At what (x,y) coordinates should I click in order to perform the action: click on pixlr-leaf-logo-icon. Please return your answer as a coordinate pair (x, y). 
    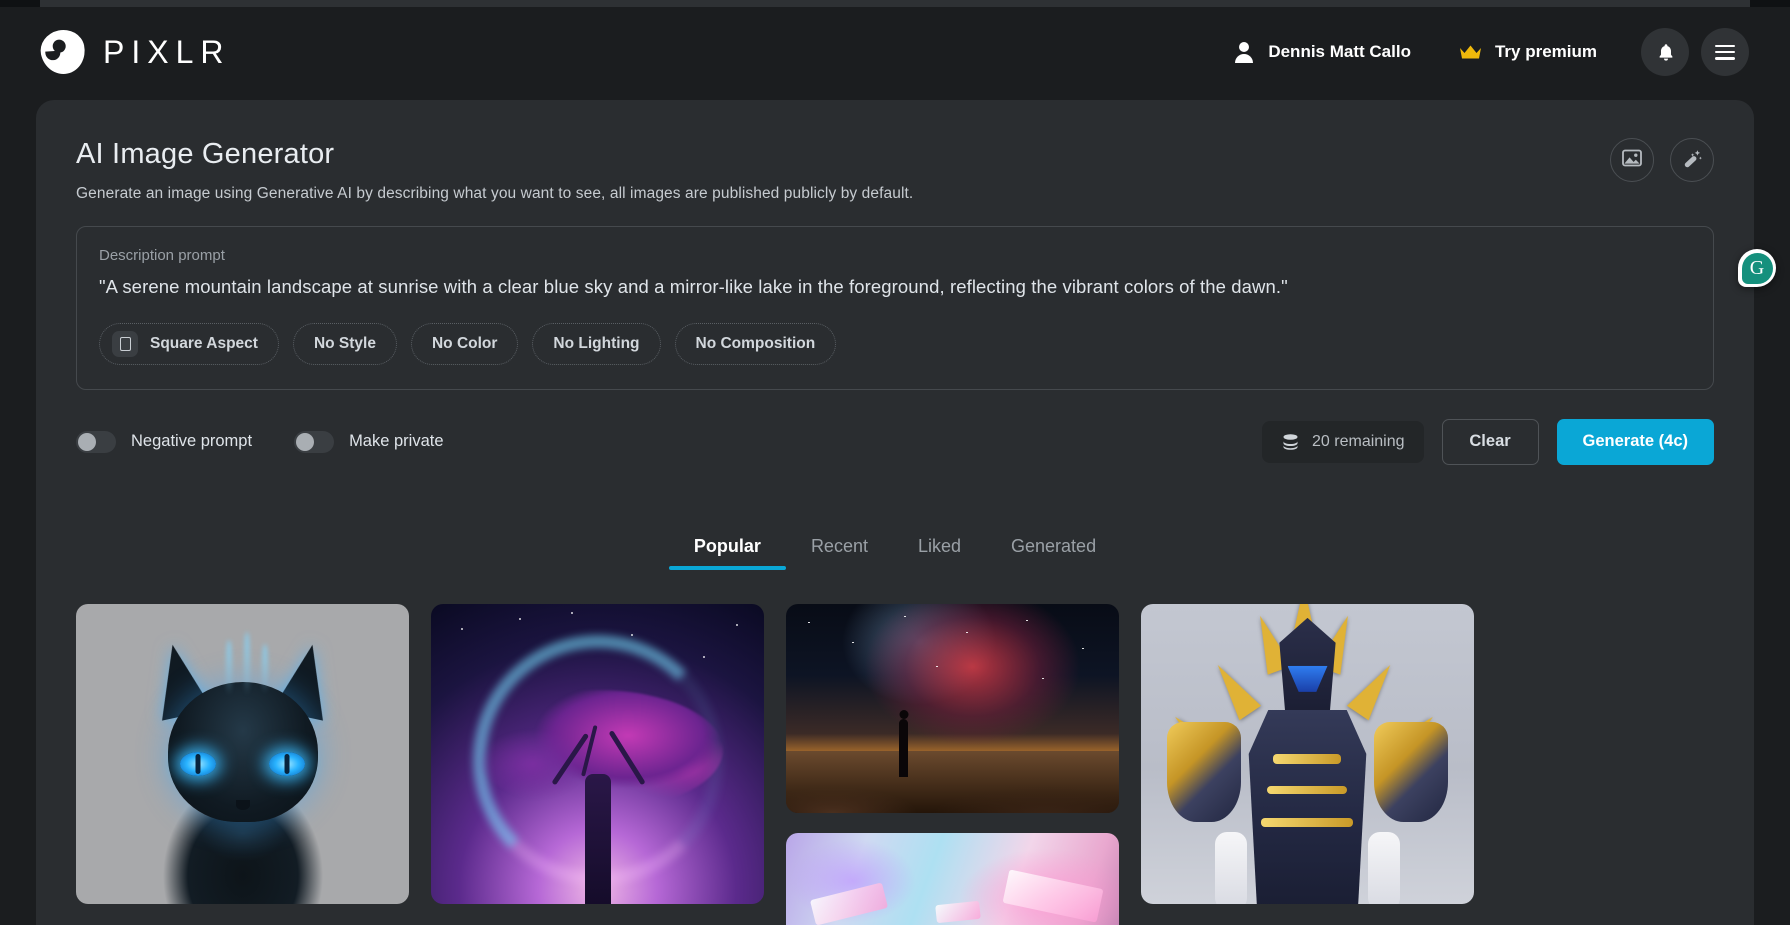
    Looking at the image, I should click on (63, 52).